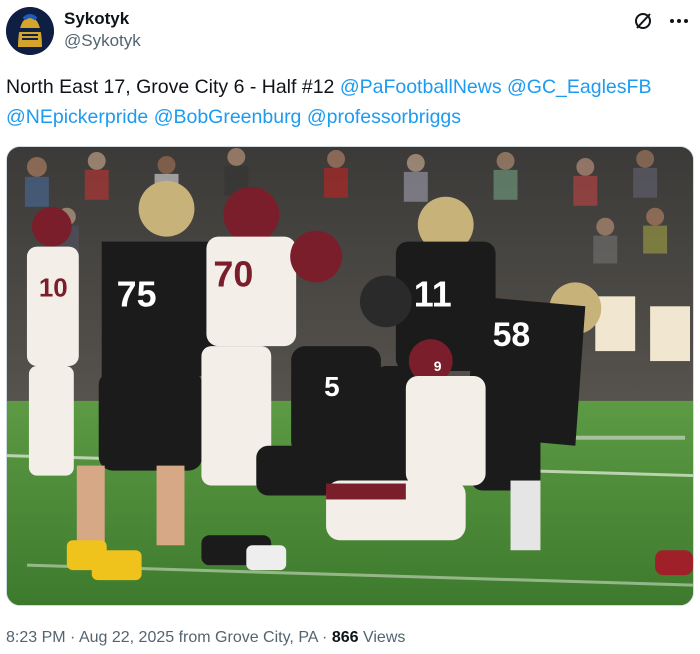  Describe the element at coordinates (349, 32) in the screenshot. I see `tweet-header: Sykotyk @Sykotyk` at that location.